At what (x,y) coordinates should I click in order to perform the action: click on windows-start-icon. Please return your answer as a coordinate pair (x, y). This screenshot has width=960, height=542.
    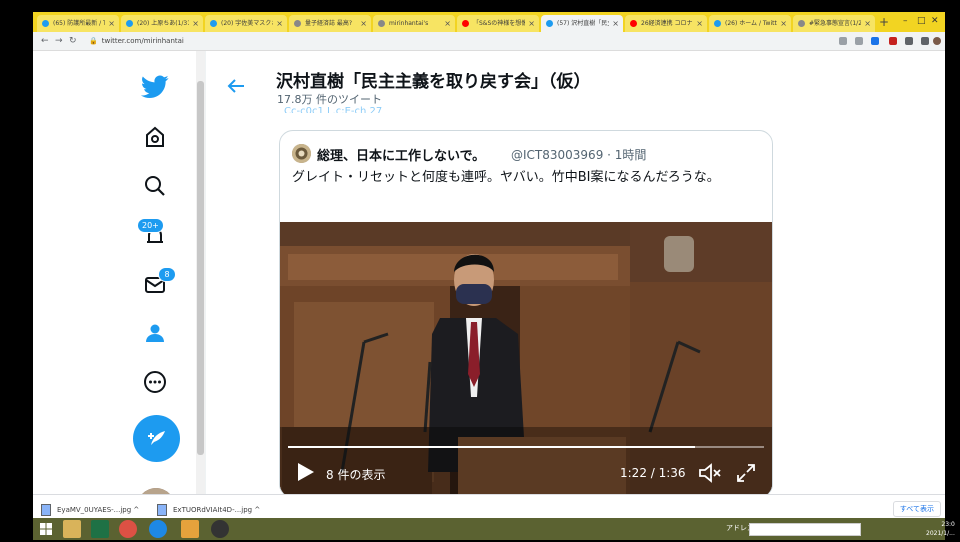
    Looking at the image, I should click on (46, 529).